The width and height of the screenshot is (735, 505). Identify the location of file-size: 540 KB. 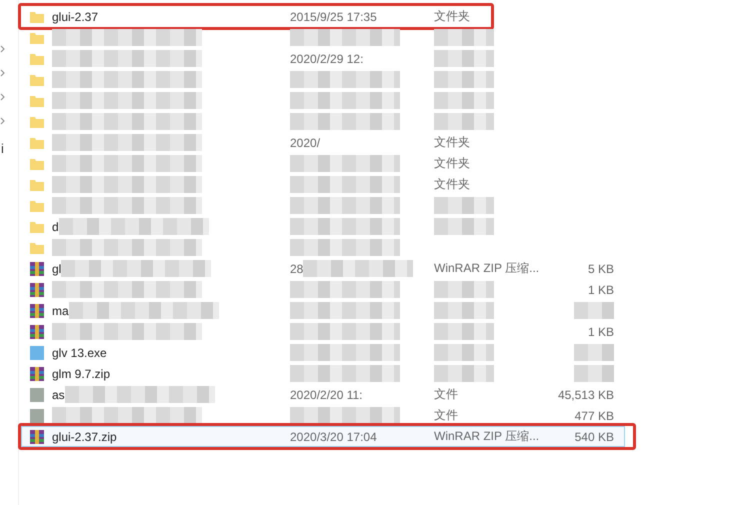
(594, 437).